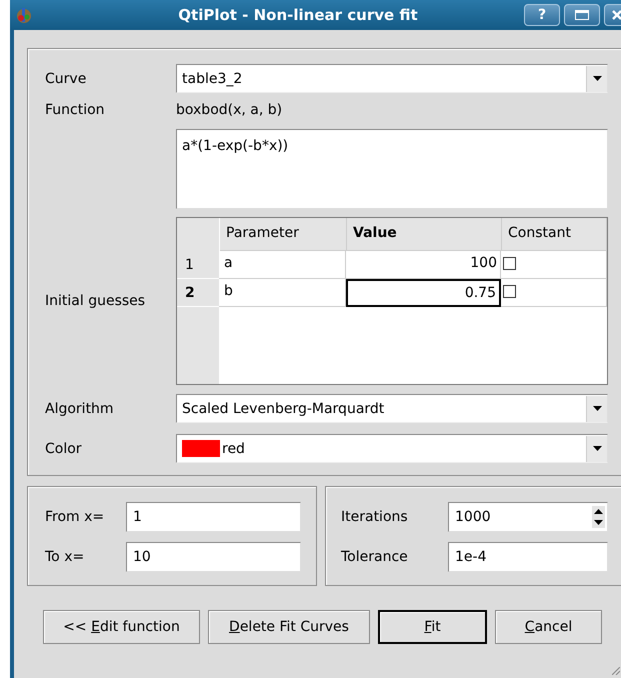 The width and height of the screenshot is (621, 678). Describe the element at coordinates (75, 110) in the screenshot. I see `field-label: Function` at that location.